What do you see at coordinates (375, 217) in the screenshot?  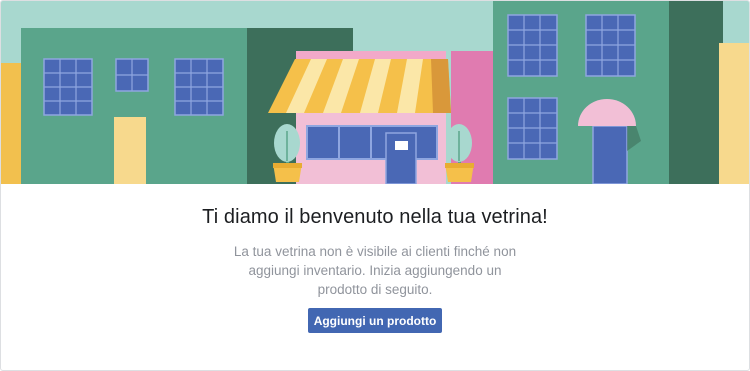 I see `welcome-title: Ti diamo il benvenuto nella tua vetrina!` at bounding box center [375, 217].